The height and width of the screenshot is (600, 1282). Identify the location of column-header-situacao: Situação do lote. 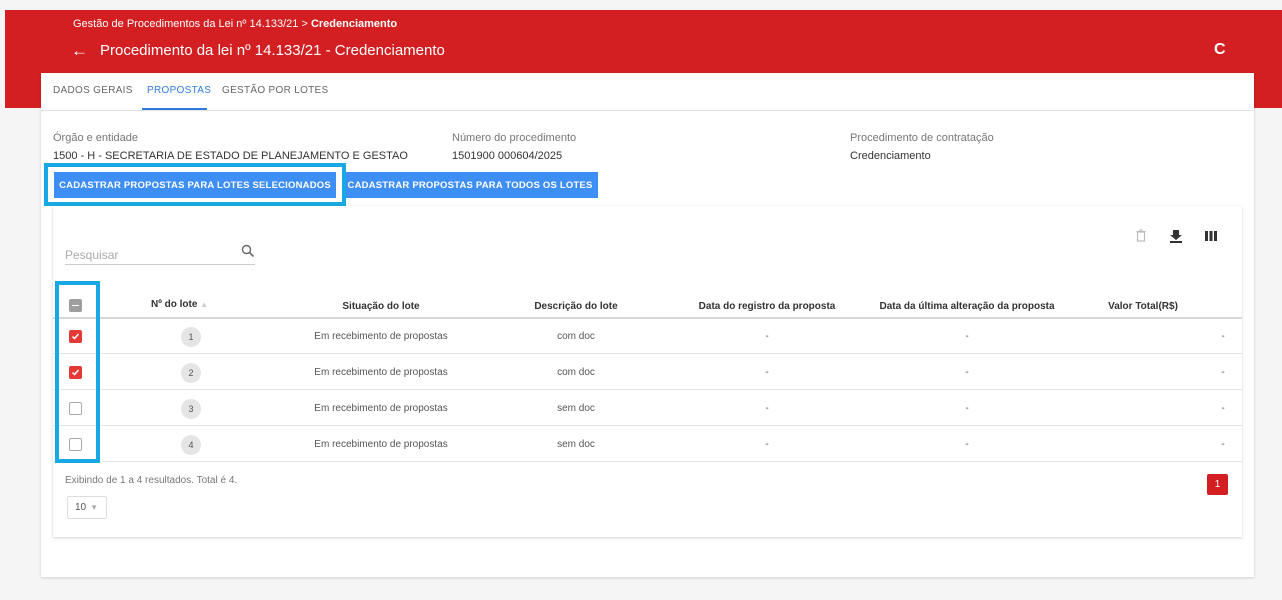
(381, 306).